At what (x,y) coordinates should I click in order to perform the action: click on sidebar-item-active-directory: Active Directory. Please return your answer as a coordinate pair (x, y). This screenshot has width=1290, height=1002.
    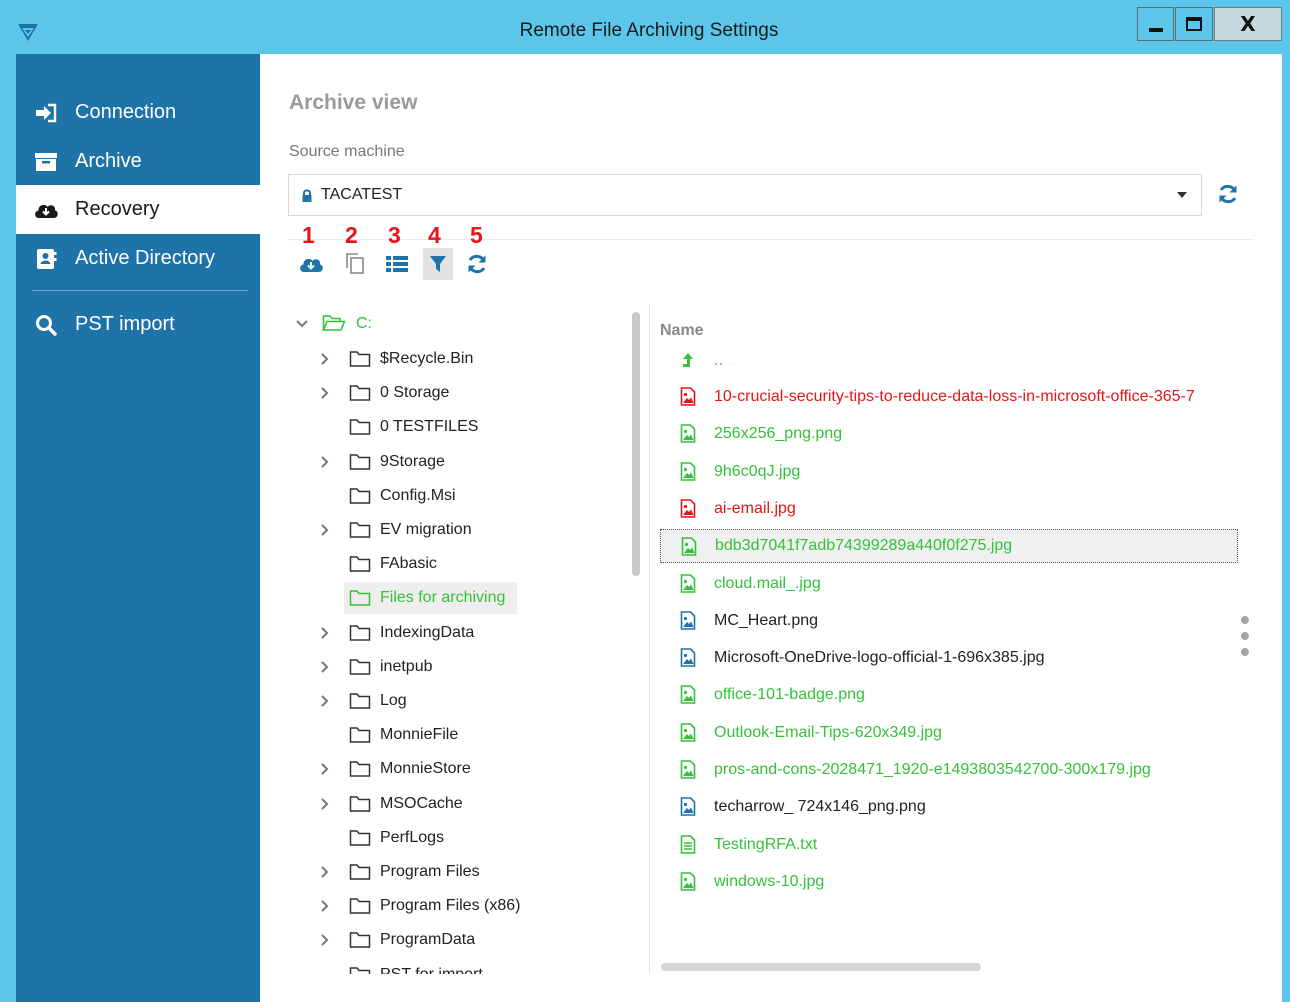
    Looking at the image, I should click on (138, 258).